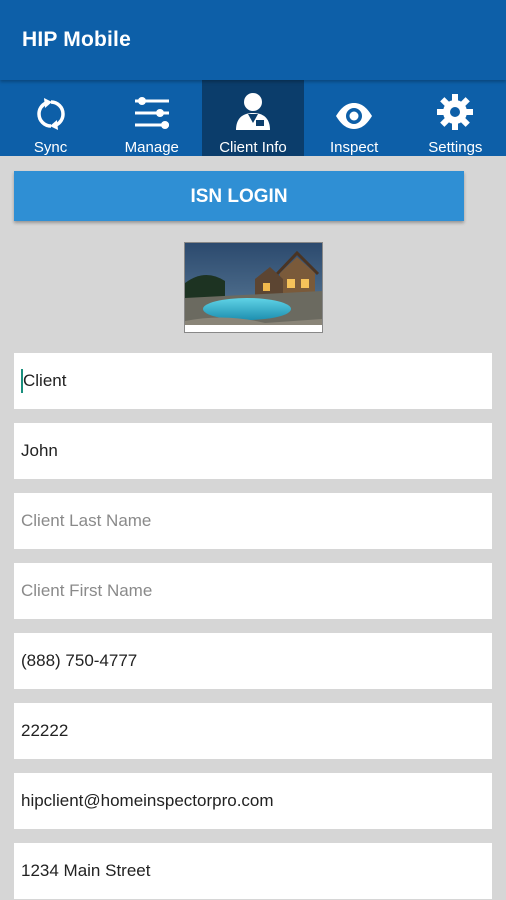 The width and height of the screenshot is (506, 900). I want to click on sliders-icon, so click(152, 108).